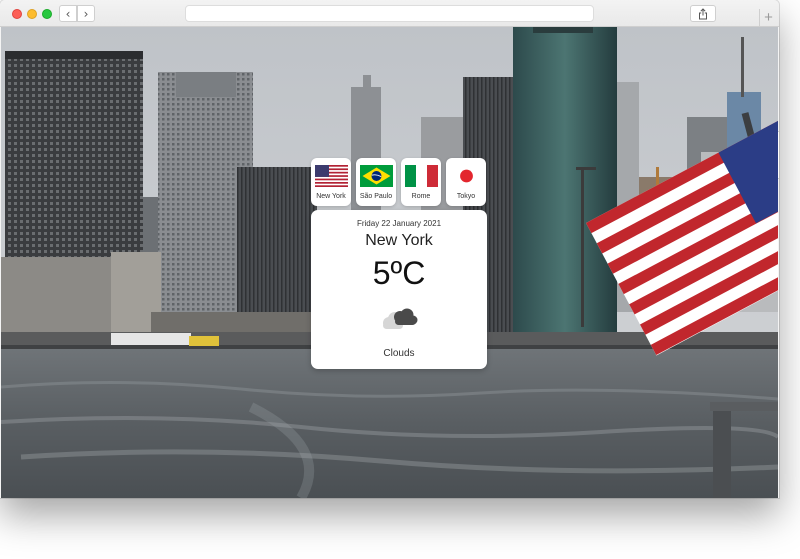 This screenshot has width=800, height=559. I want to click on tab-sao-paulo: São Paulo, so click(376, 182).